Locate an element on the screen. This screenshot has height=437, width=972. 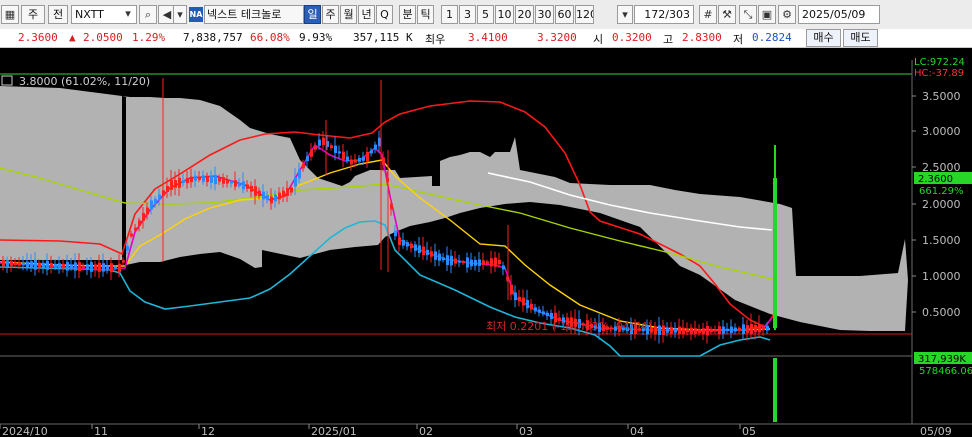
y-tick-label: 3.0000 is located at coordinates (941, 131).